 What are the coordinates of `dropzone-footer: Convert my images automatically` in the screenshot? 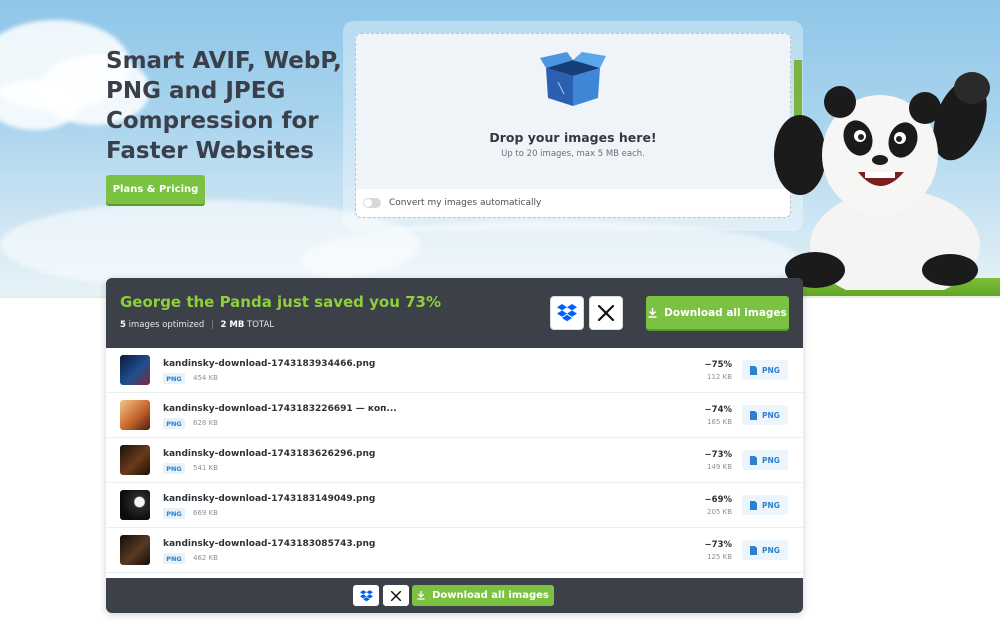 It's located at (573, 203).